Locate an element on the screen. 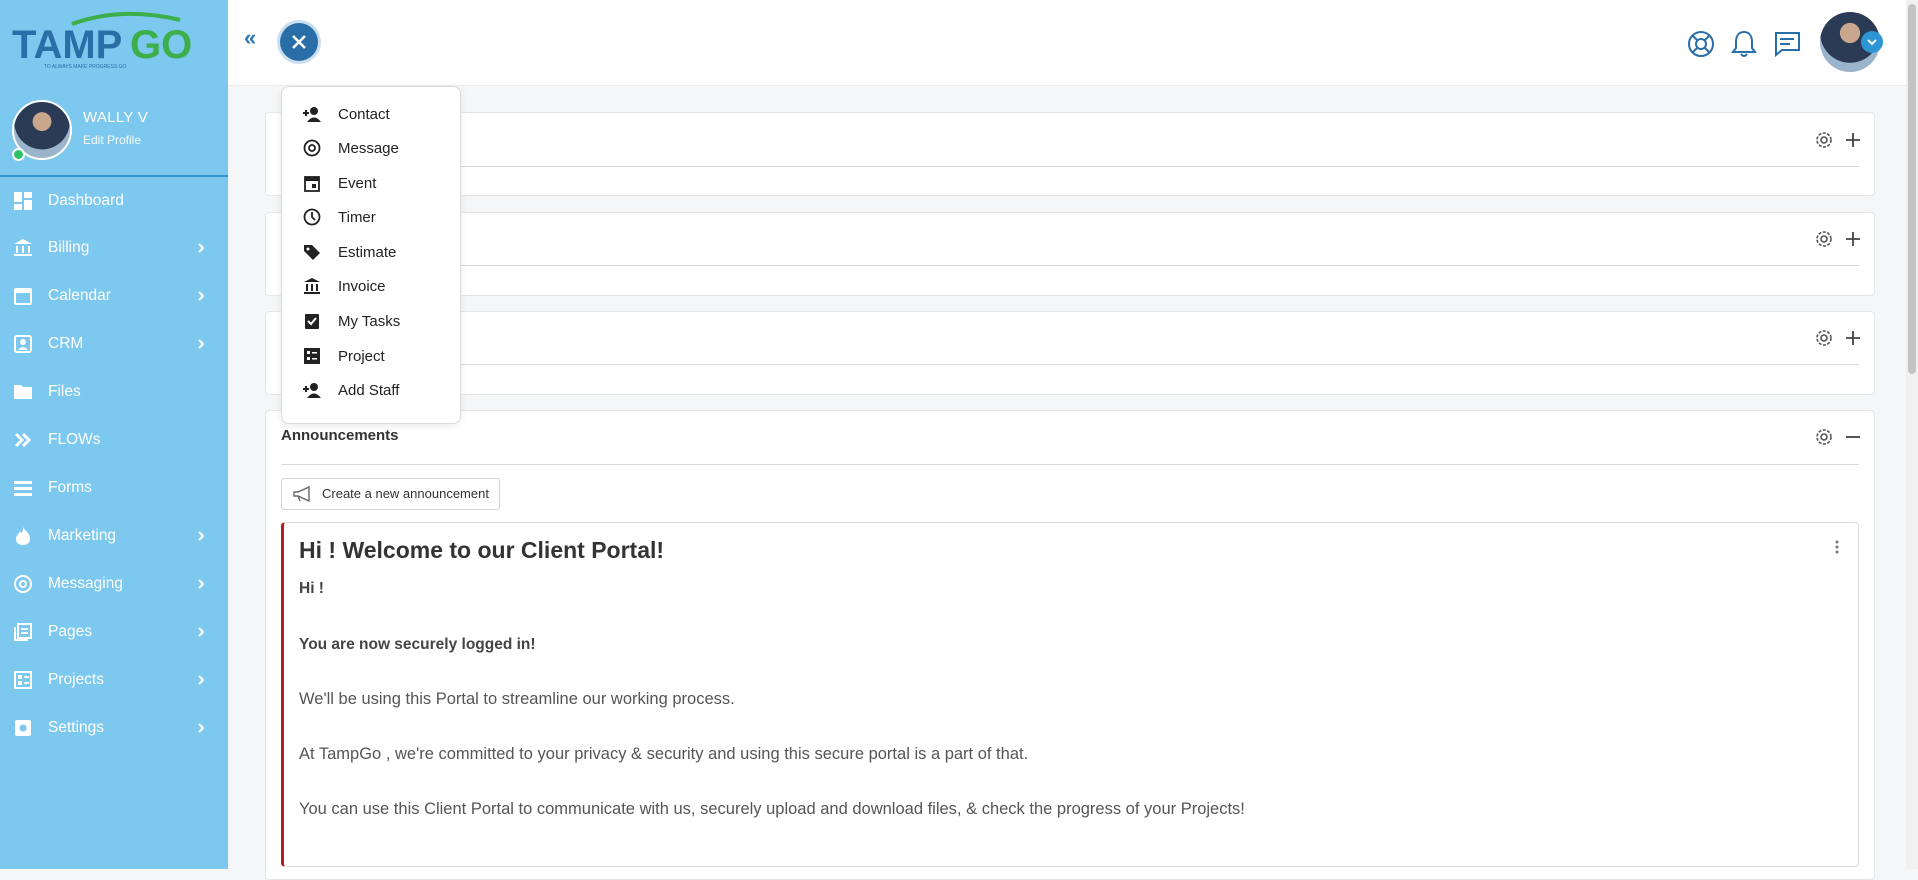 This screenshot has height=880, width=1918. close-quick-add-button is located at coordinates (299, 42).